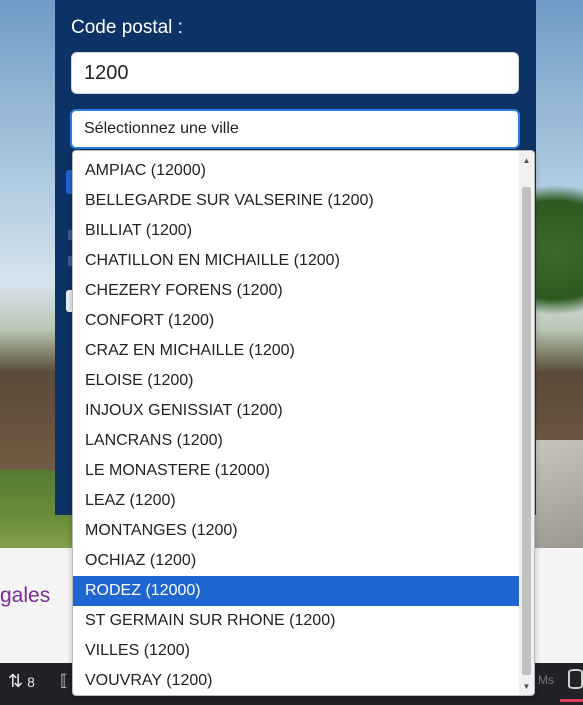 The width and height of the screenshot is (583, 705). Describe the element at coordinates (296, 261) in the screenshot. I see `city-option: CHATILLON EN MICHAILLE (1200)` at that location.